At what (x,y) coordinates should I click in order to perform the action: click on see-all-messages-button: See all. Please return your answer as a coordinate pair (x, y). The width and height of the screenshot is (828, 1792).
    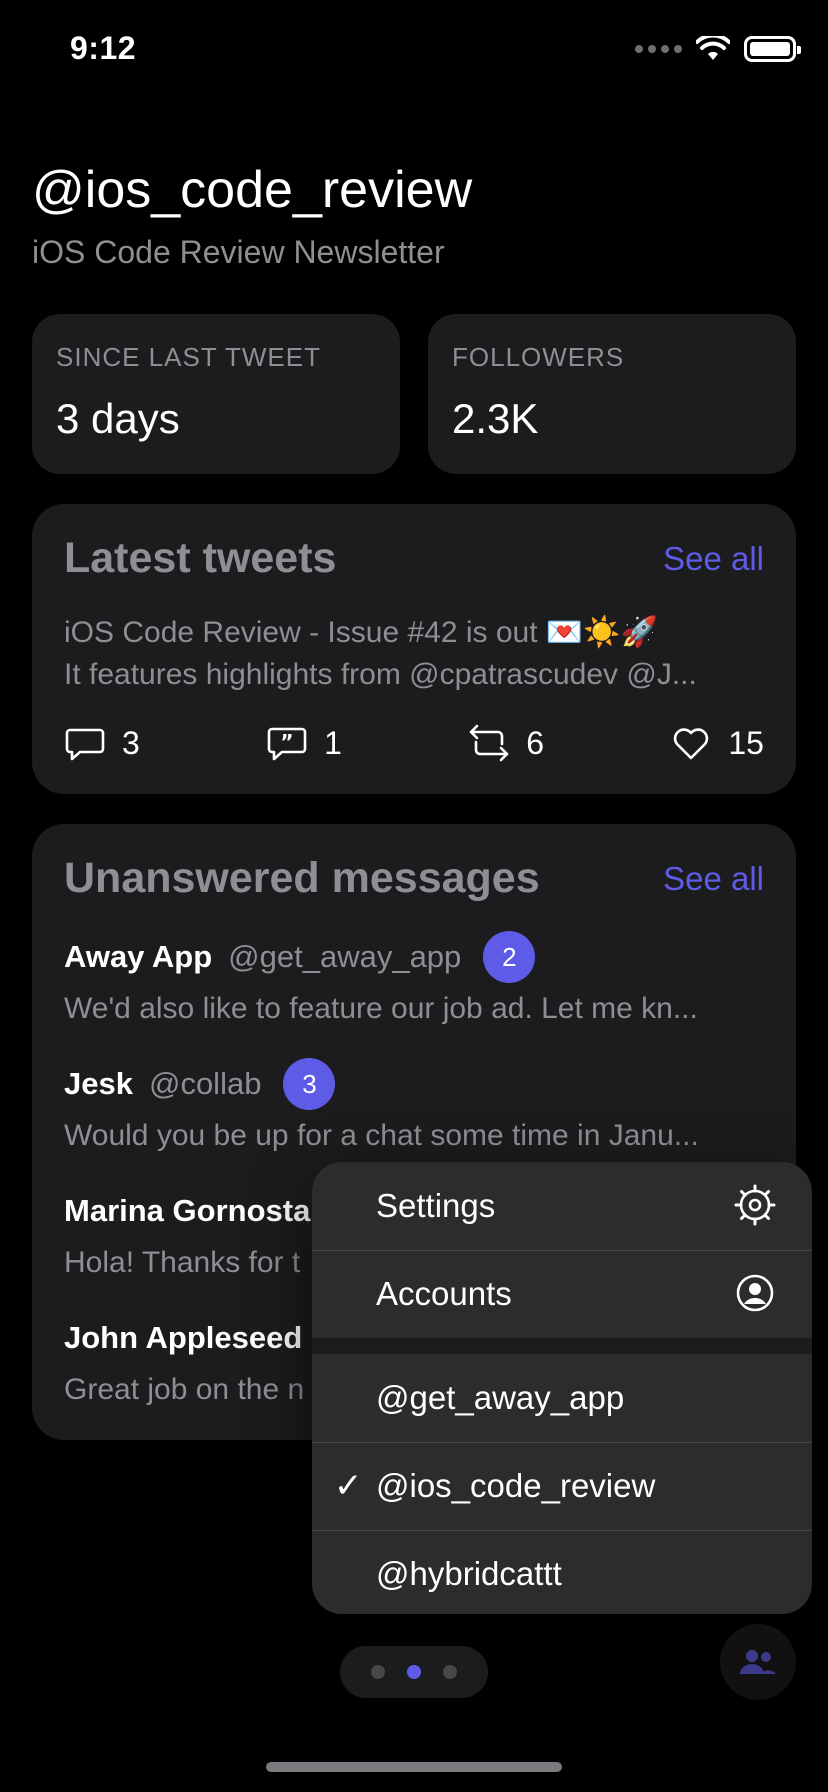
    Looking at the image, I should click on (713, 879).